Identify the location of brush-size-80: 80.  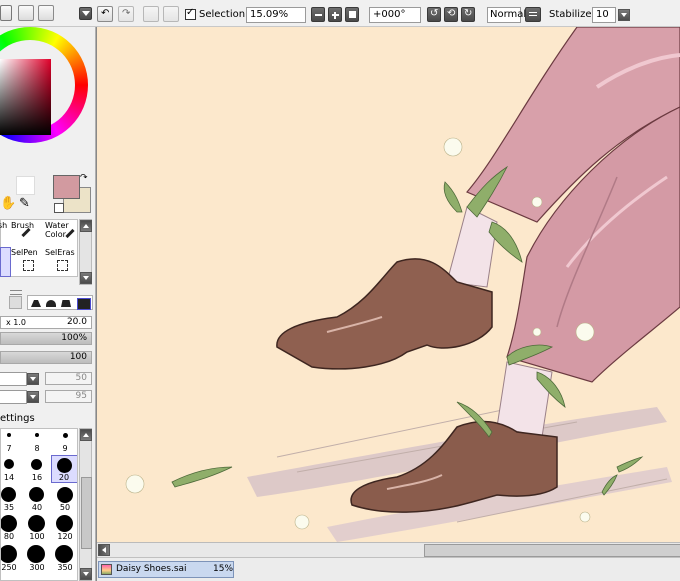
(11, 528).